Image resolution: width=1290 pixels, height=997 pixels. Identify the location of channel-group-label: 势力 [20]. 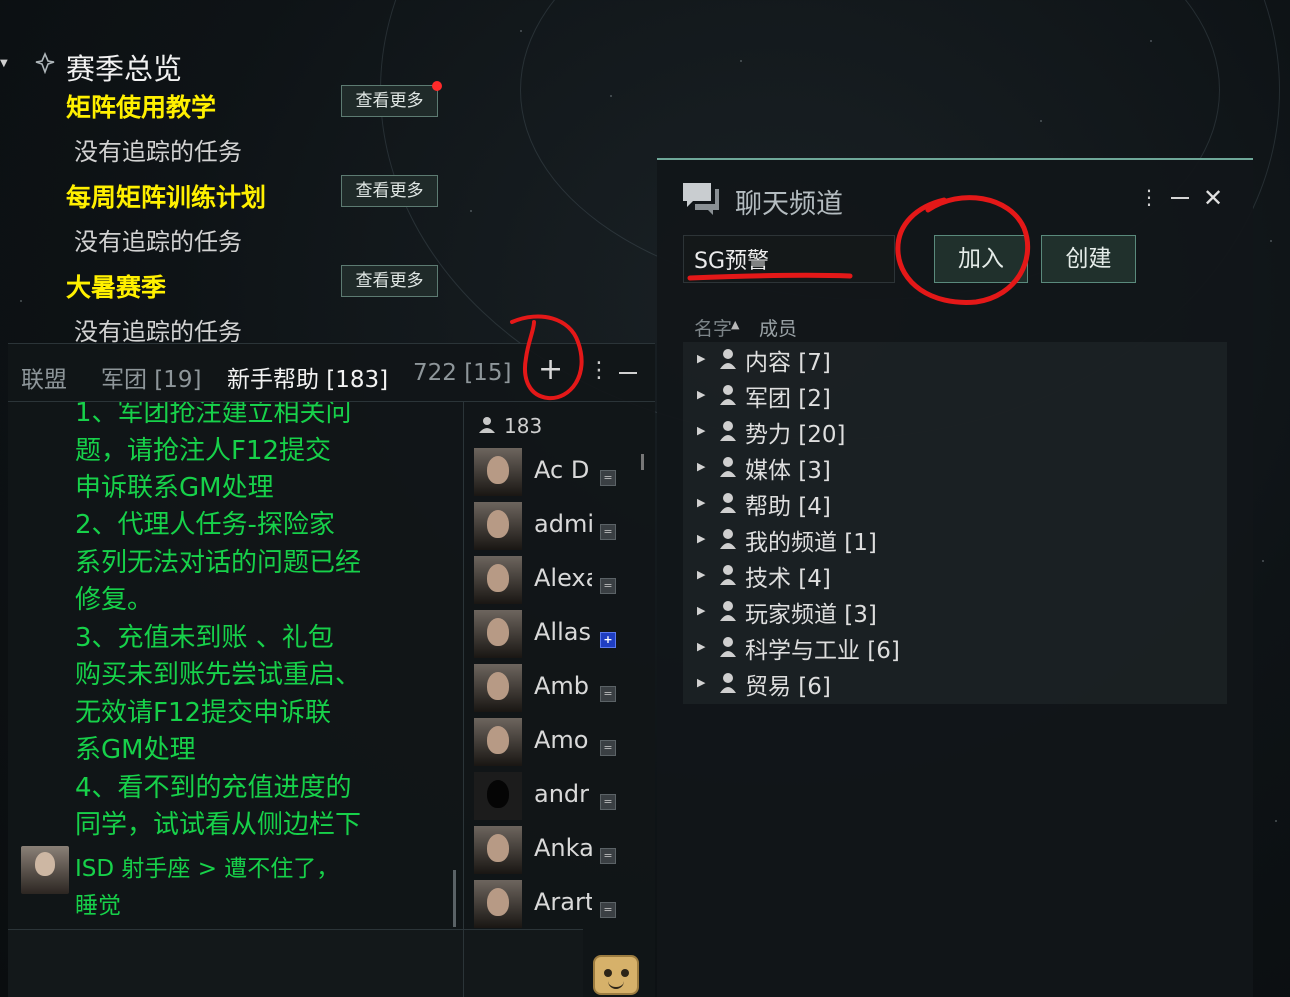
(795, 435).